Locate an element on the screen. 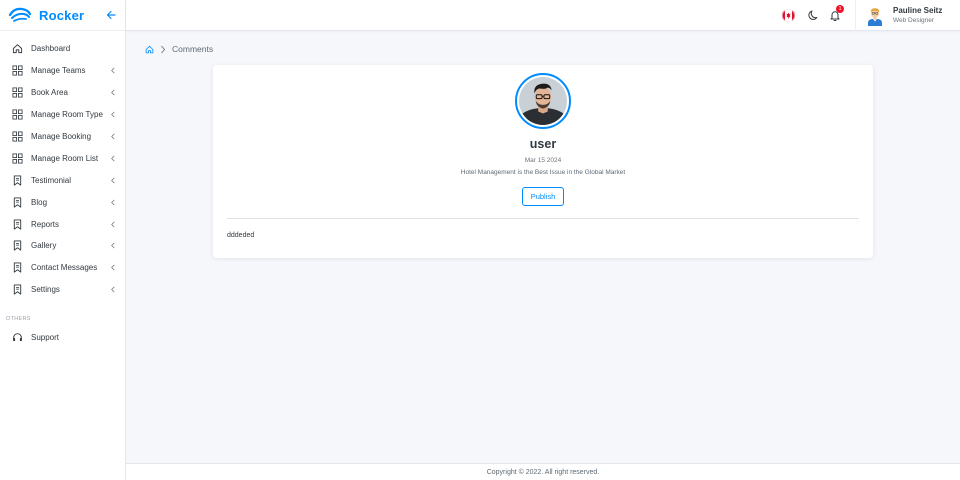 This screenshot has width=960, height=480. arrow-left-icon is located at coordinates (111, 15).